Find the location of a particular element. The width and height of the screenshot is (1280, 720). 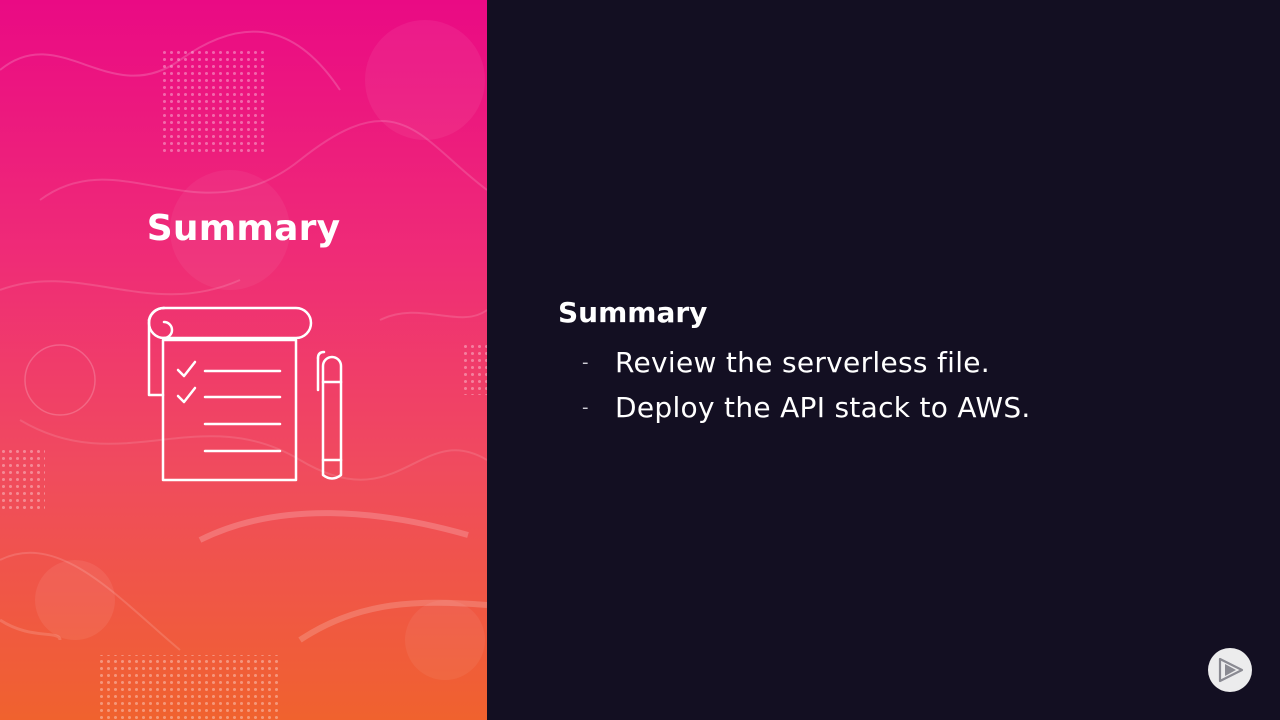

play-logo-icon is located at coordinates (1230, 670).